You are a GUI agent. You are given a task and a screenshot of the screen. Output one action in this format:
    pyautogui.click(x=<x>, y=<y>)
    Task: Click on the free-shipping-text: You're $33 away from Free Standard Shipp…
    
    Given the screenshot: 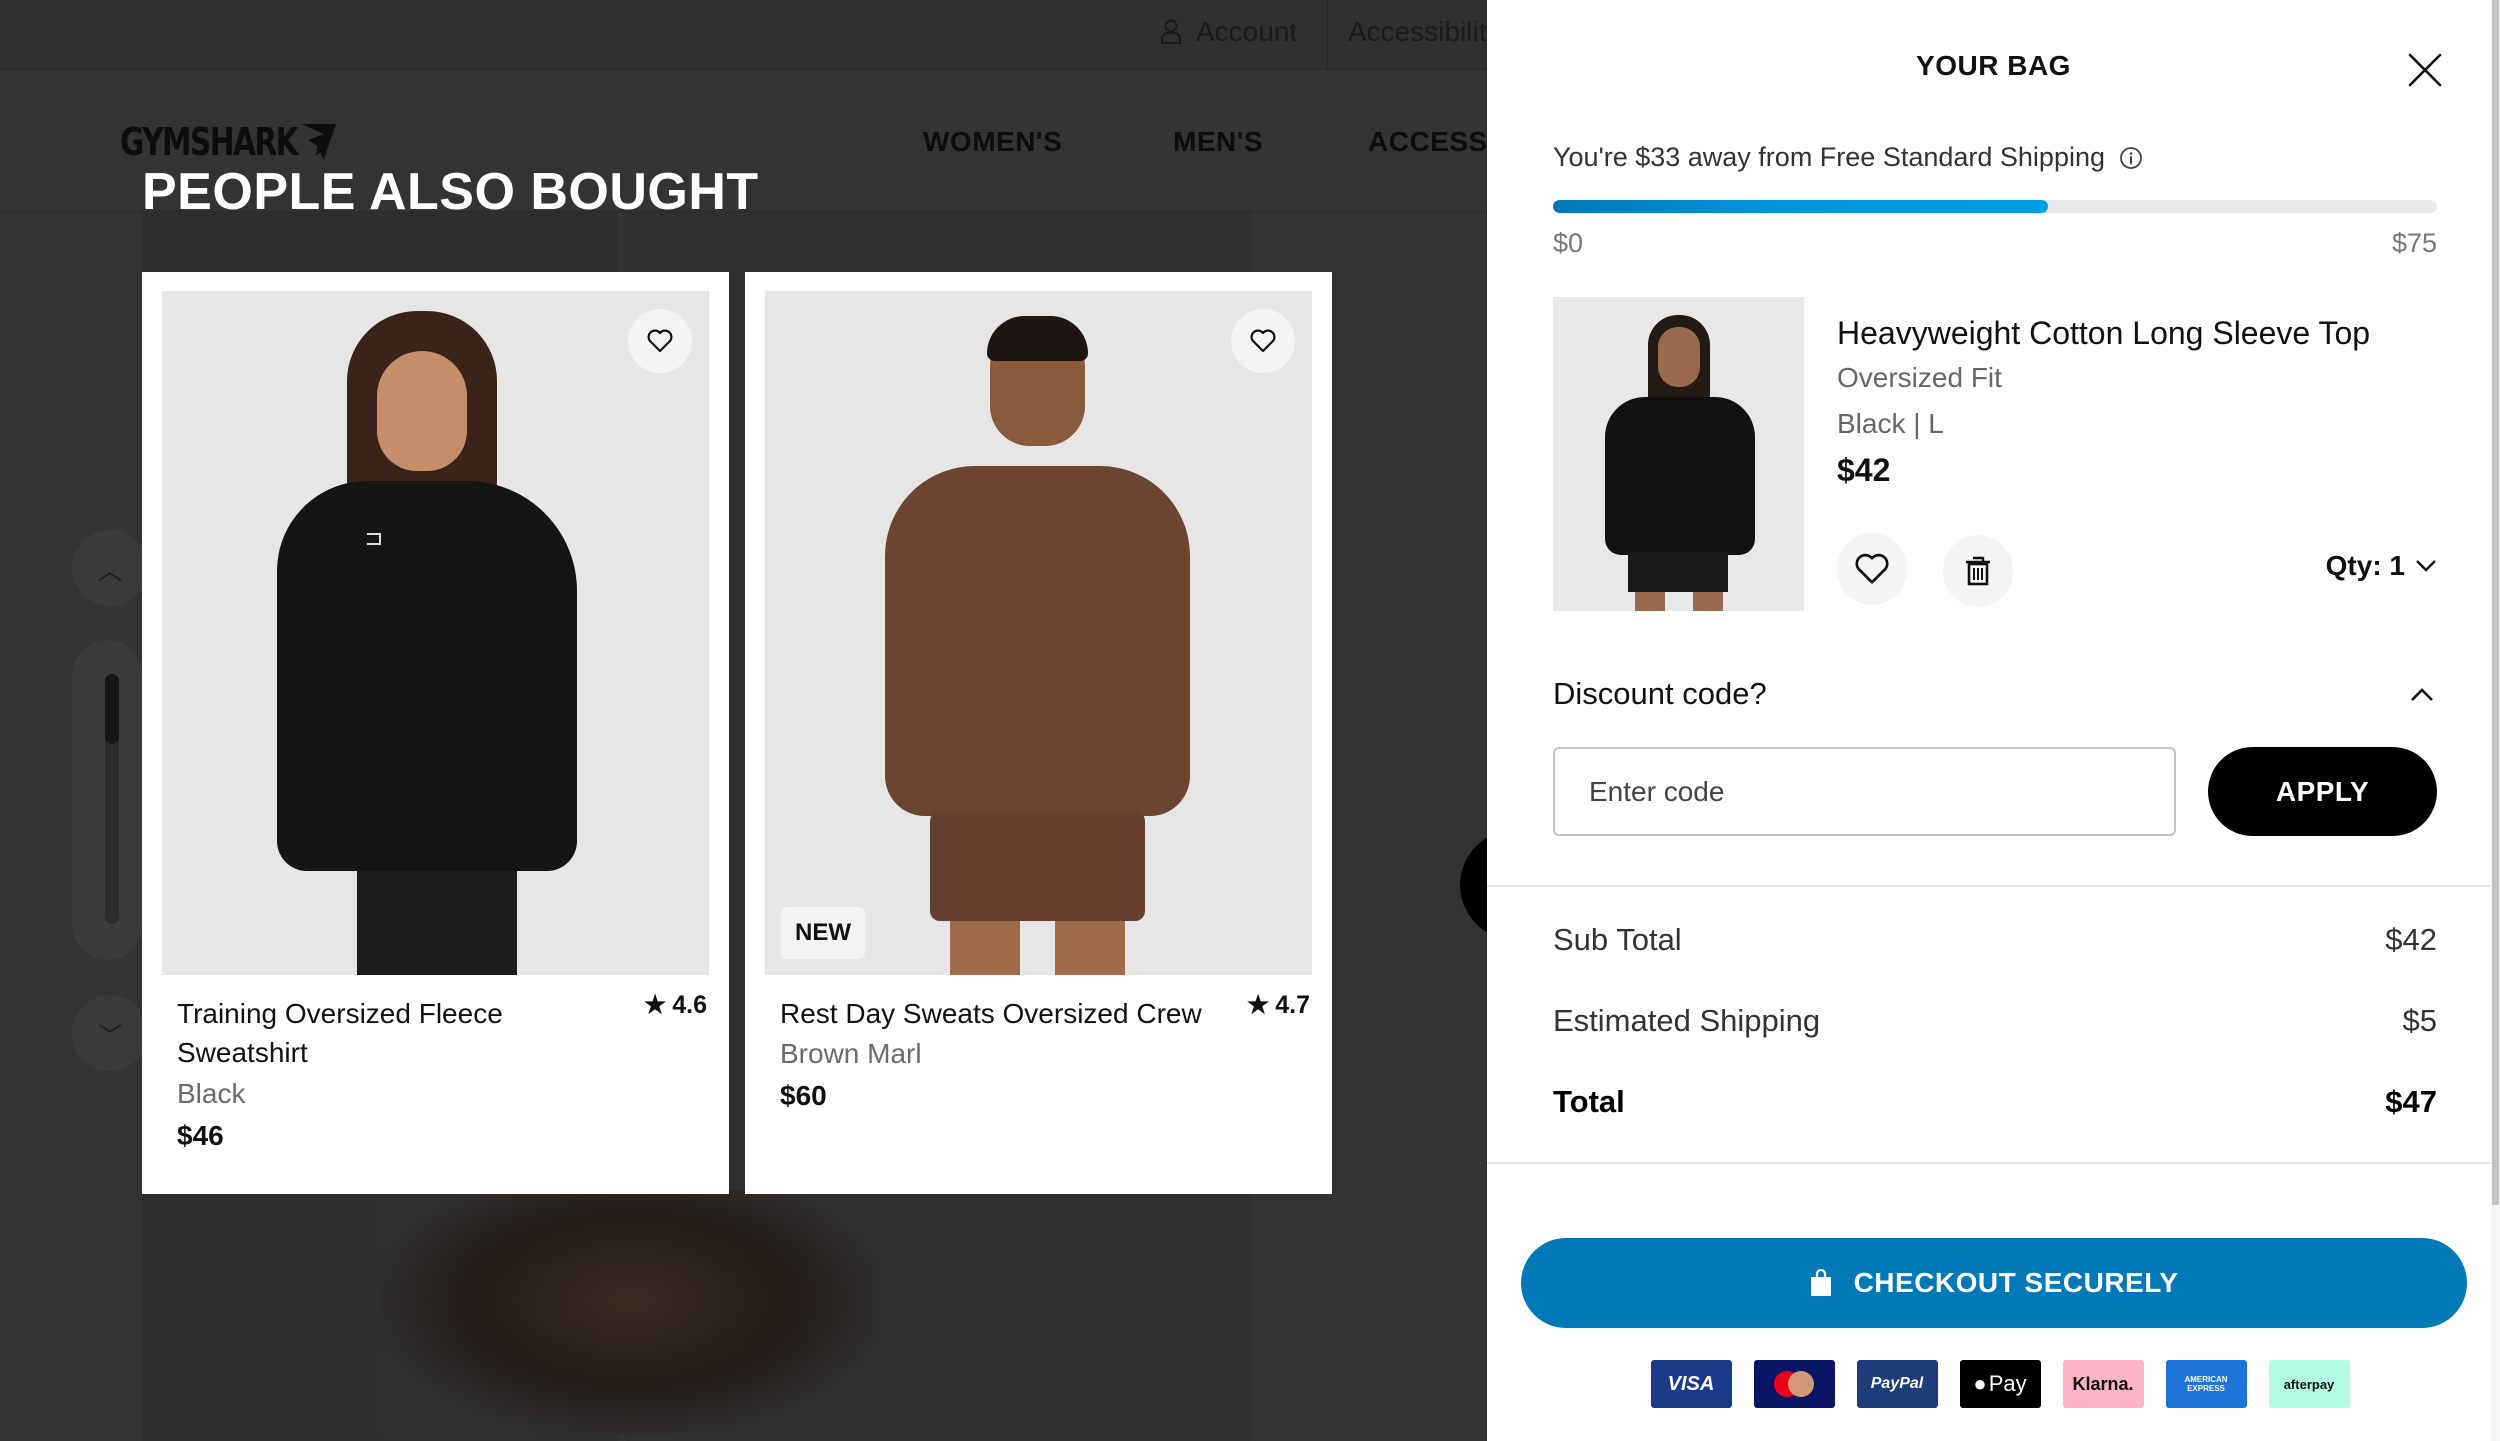 What is the action you would take?
    pyautogui.click(x=1829, y=157)
    